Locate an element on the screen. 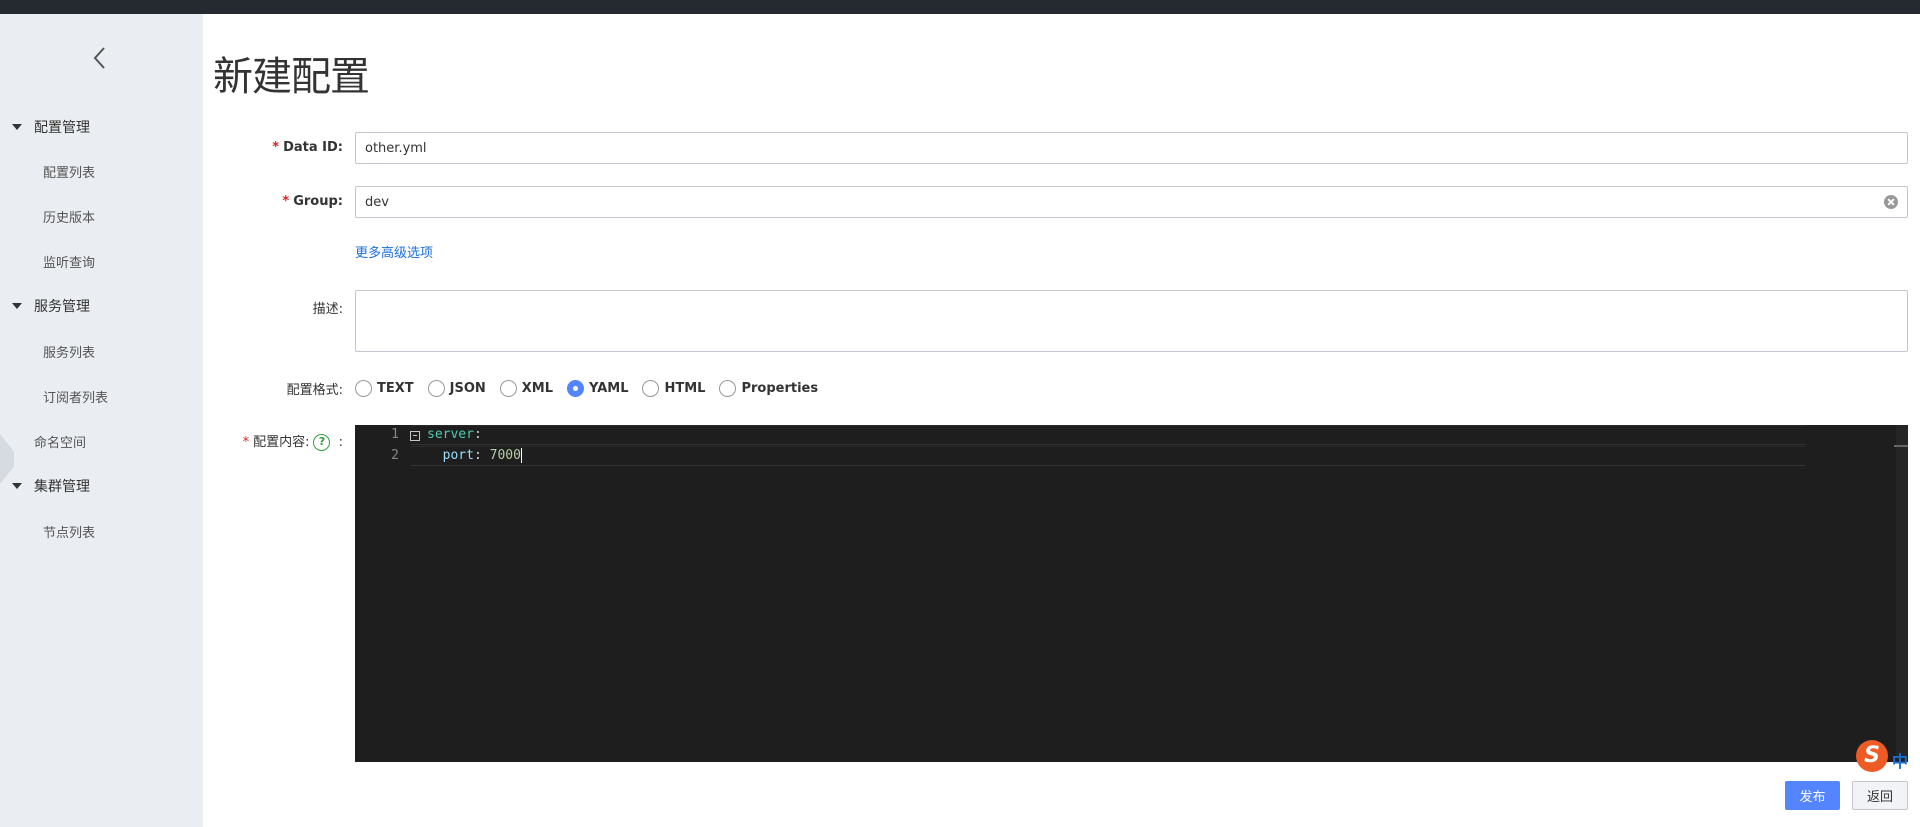 The height and width of the screenshot is (827, 1920). fold-icon is located at coordinates (415, 436).